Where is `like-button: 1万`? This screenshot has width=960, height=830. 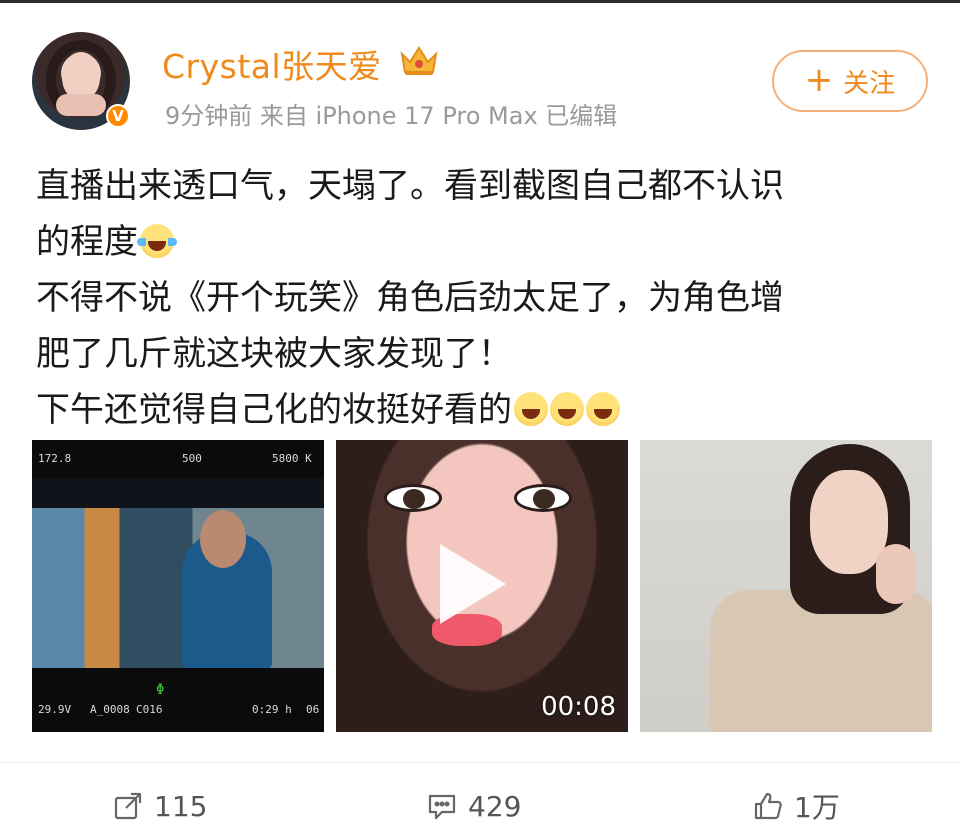
like-button: 1万 is located at coordinates (796, 806).